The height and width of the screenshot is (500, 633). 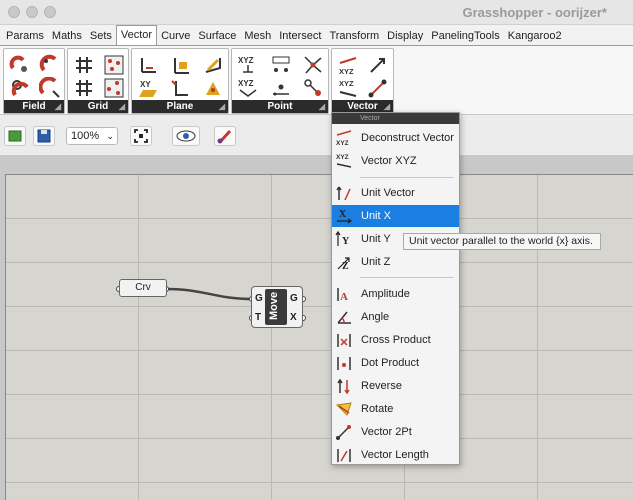 I want to click on construct-point-icon: XYZ, so click(x=248, y=88).